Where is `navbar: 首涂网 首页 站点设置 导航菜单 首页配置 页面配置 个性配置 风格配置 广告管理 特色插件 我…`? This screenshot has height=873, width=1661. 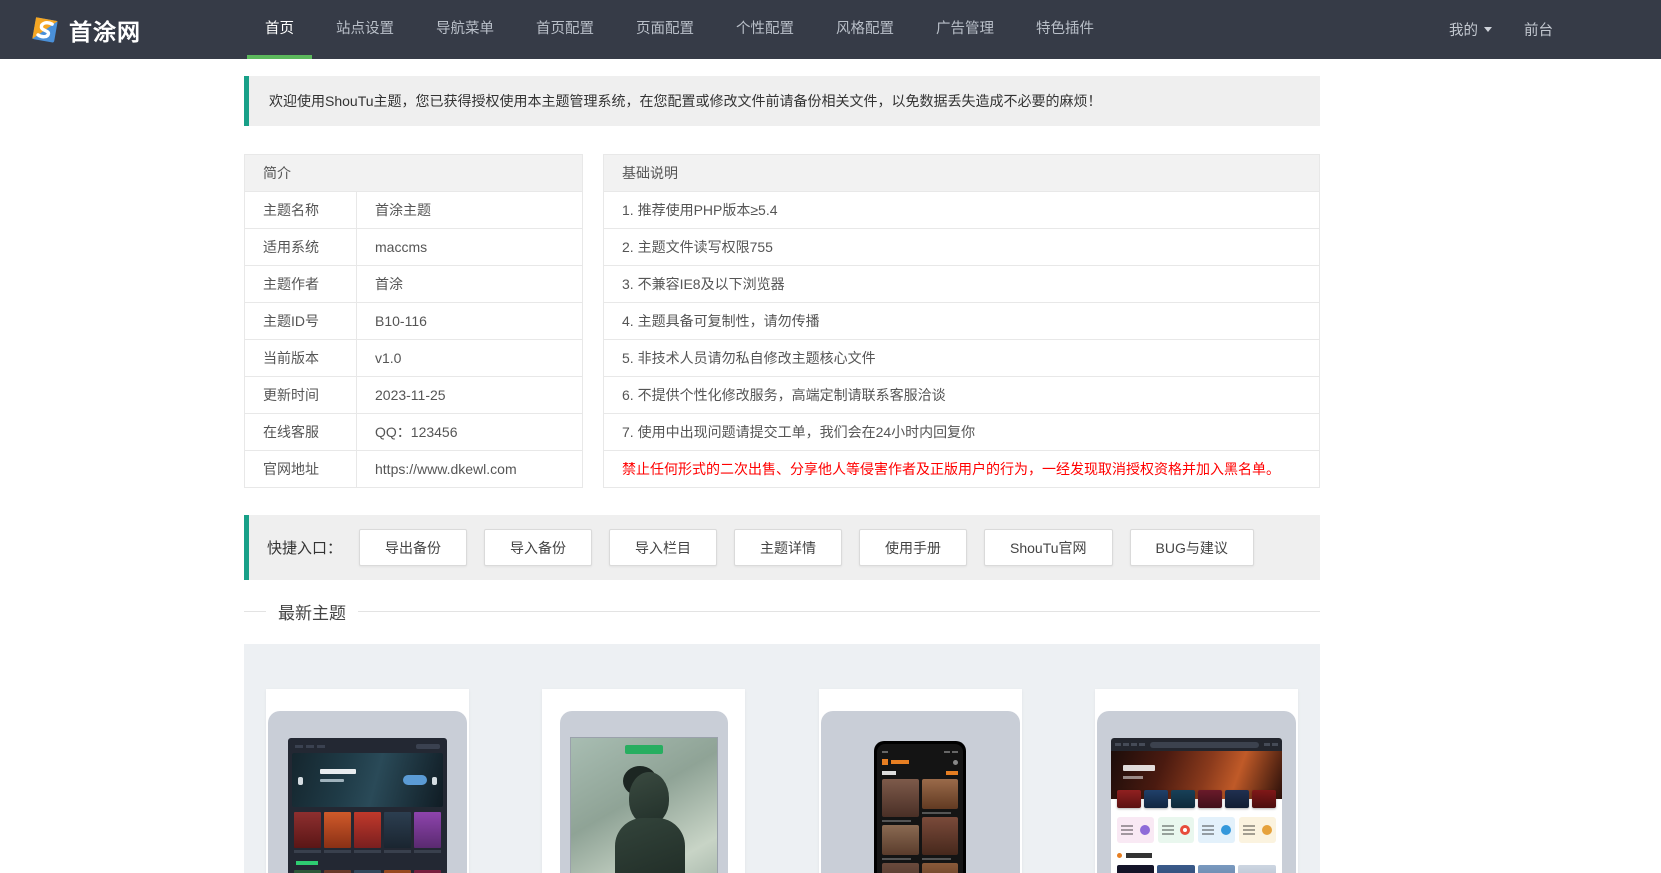
navbar: 首涂网 首页 站点设置 导航菜单 首页配置 页面配置 个性配置 风格配置 广告管理 特色插件 我… is located at coordinates (830, 29).